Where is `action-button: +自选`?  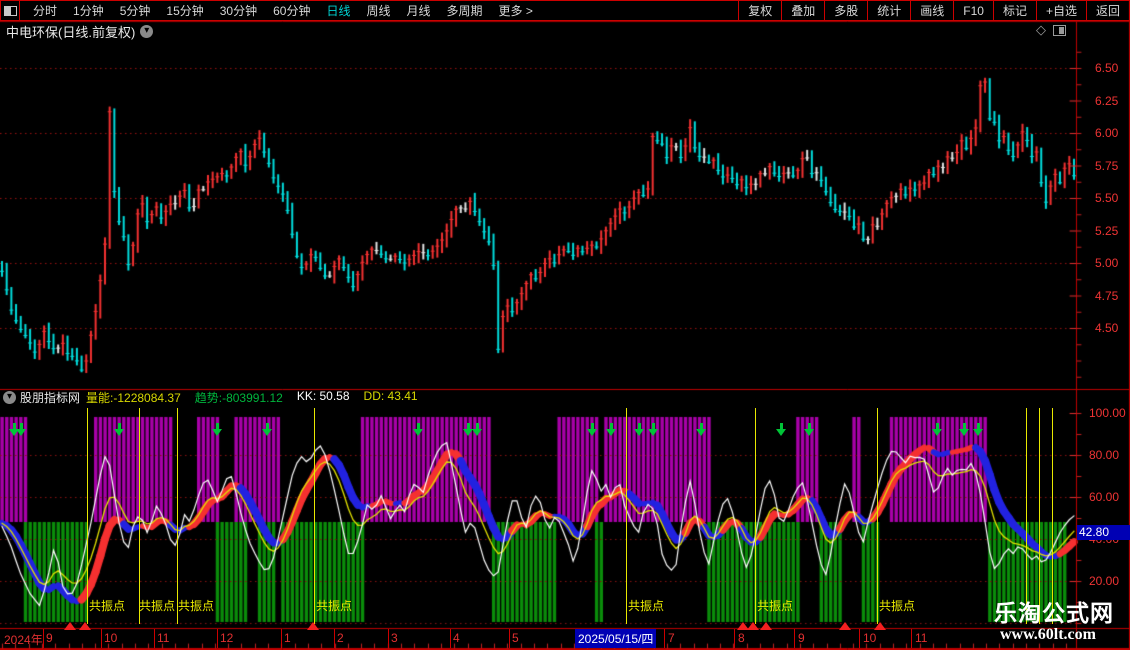 action-button: +自选 is located at coordinates (1062, 10).